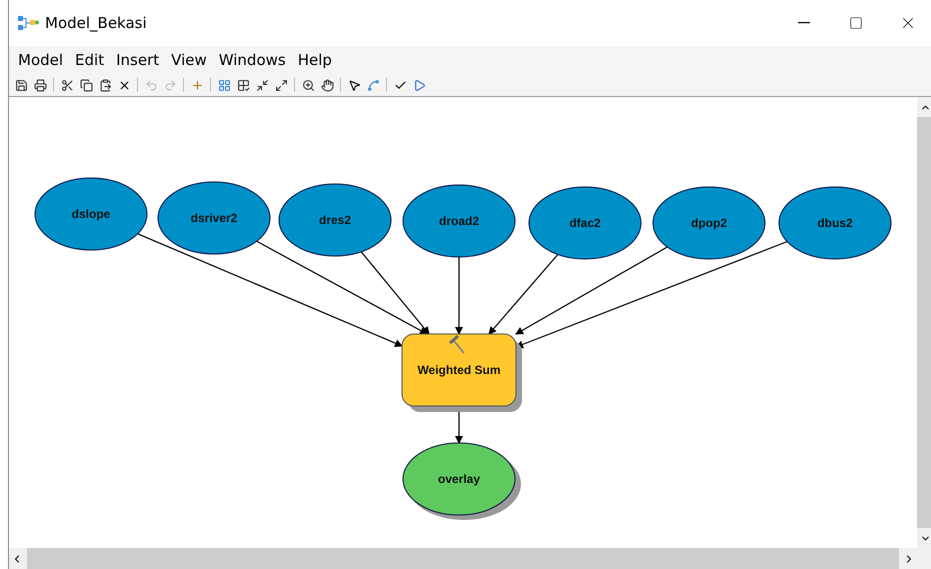 The height and width of the screenshot is (569, 931). Describe the element at coordinates (856, 23) in the screenshot. I see `maximize-icon` at that location.